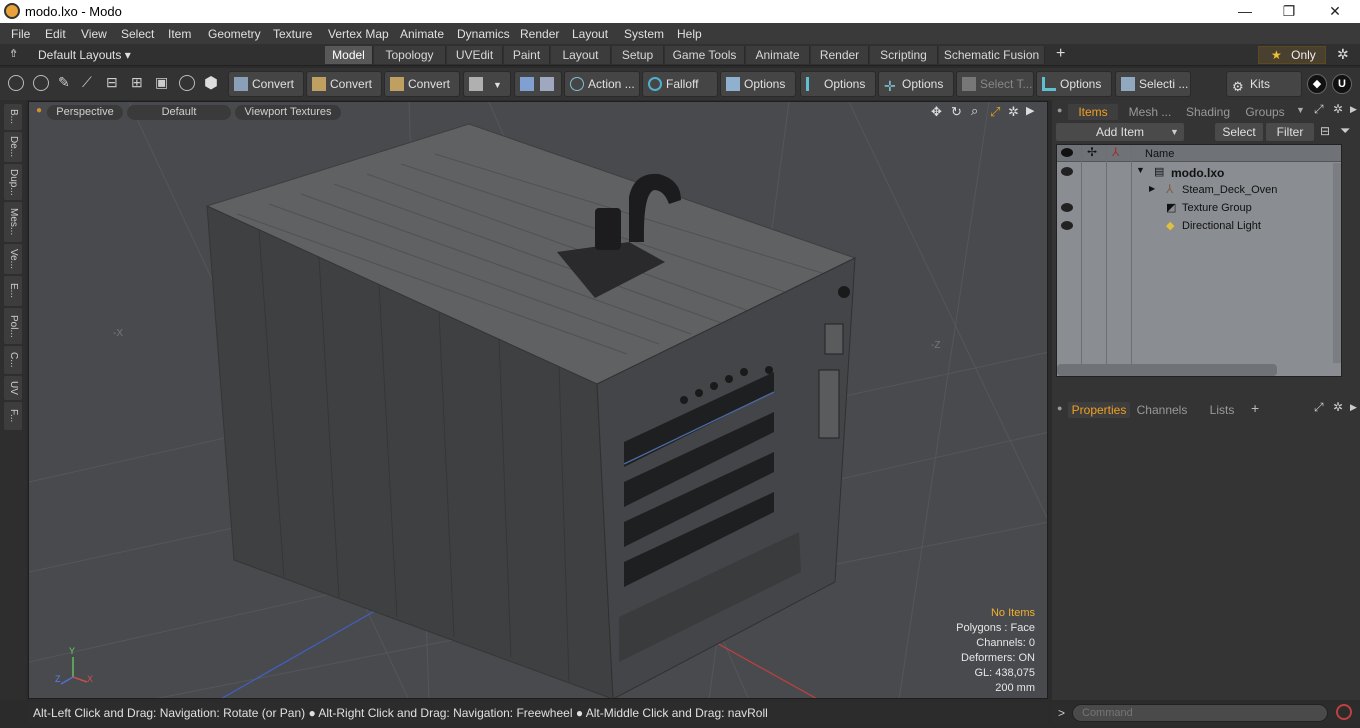 Image resolution: width=1360 pixels, height=728 pixels. I want to click on tab-schematic-fusion: Schematic Fusion, so click(992, 55).